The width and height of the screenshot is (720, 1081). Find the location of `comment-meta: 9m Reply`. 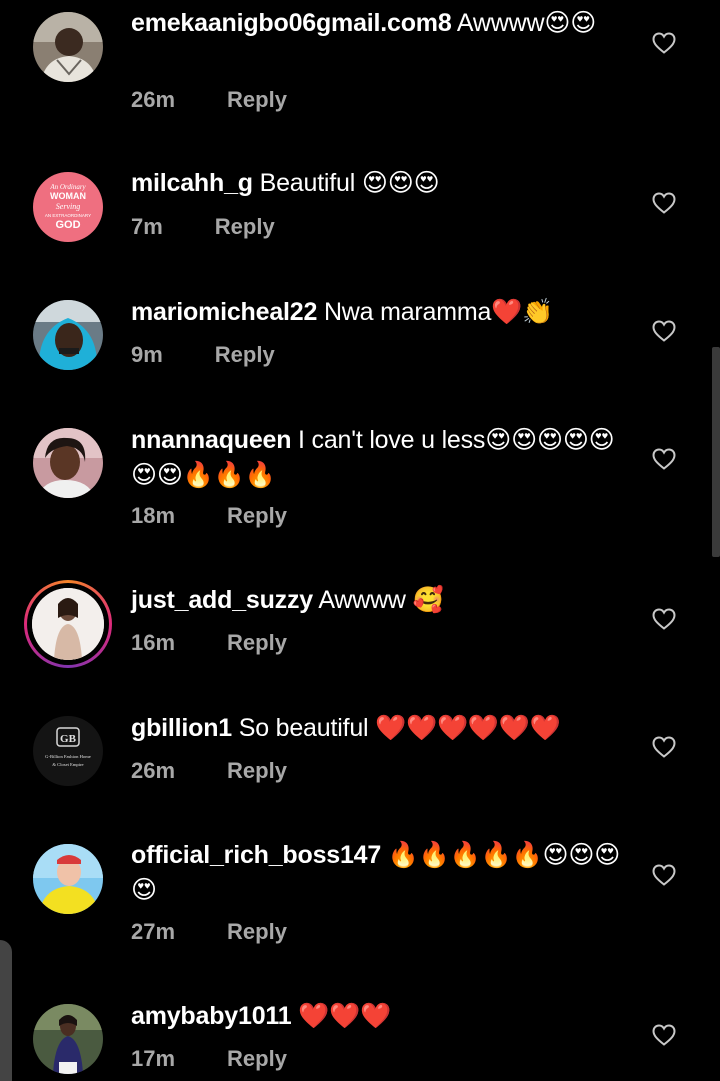

comment-meta: 9m Reply is located at coordinates (203, 355).